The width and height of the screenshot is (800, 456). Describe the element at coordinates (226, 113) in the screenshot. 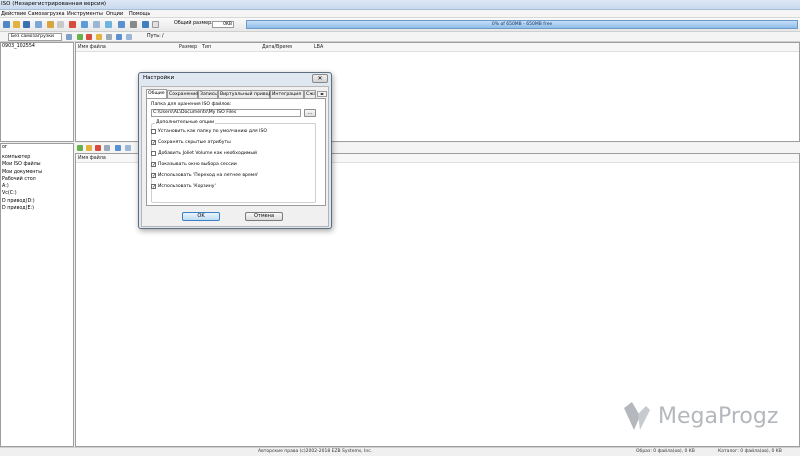

I see `folder-path-field: C:\Users\AL\Documents\My ISO Files` at that location.